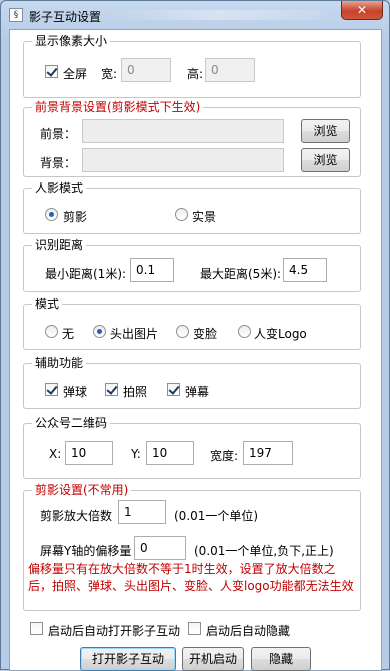 The width and height of the screenshot is (390, 671). What do you see at coordinates (170, 453) in the screenshot?
I see `qr-y-field: 10` at bounding box center [170, 453].